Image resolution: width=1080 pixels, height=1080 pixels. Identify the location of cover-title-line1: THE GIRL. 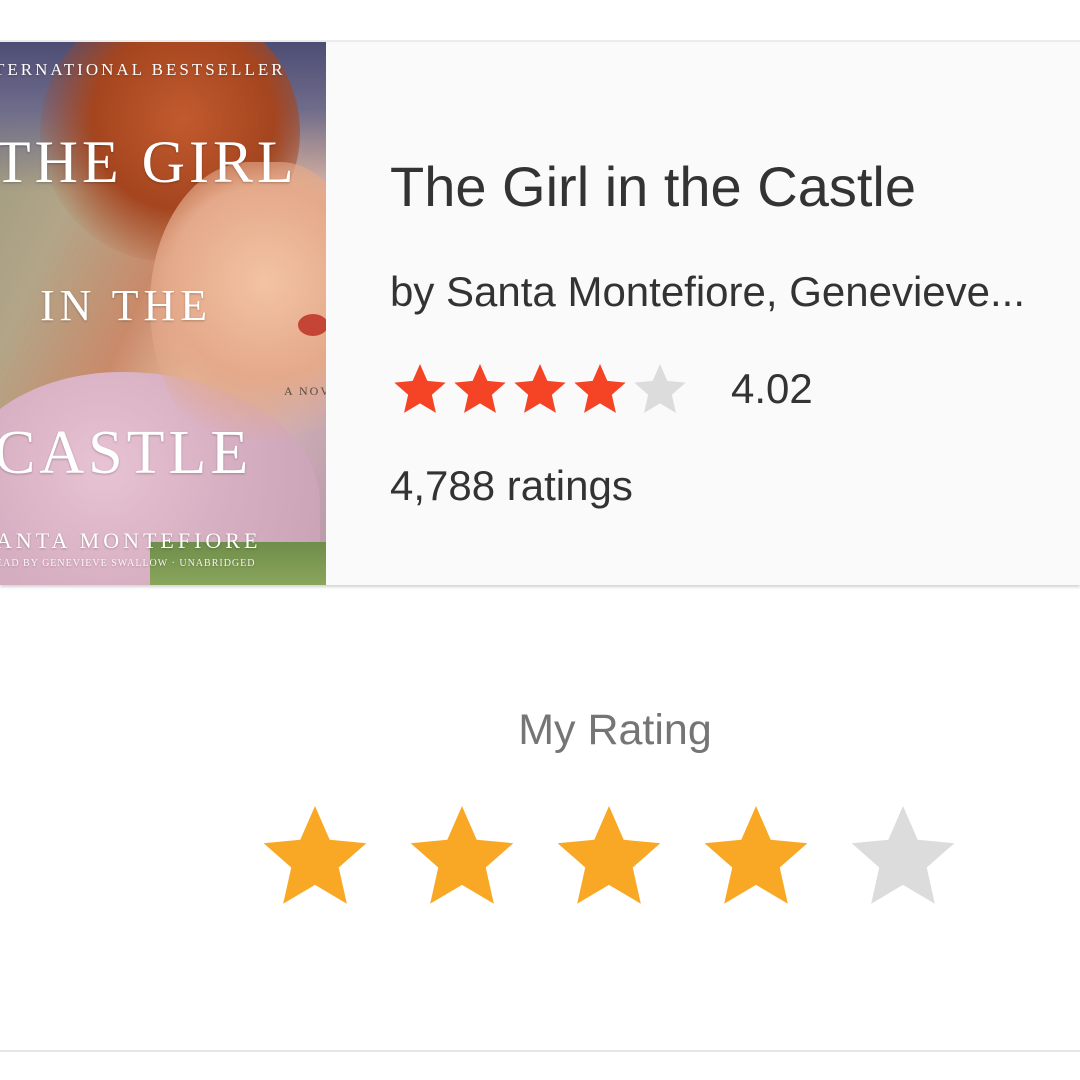
(149, 162).